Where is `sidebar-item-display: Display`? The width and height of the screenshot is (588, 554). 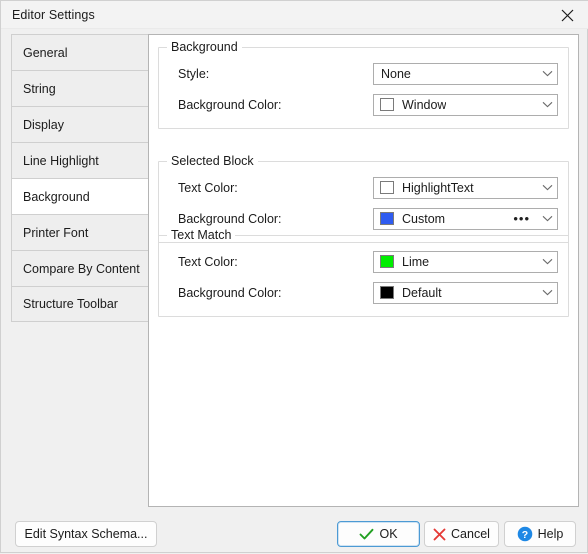
sidebar-item-display: Display is located at coordinates (80, 124).